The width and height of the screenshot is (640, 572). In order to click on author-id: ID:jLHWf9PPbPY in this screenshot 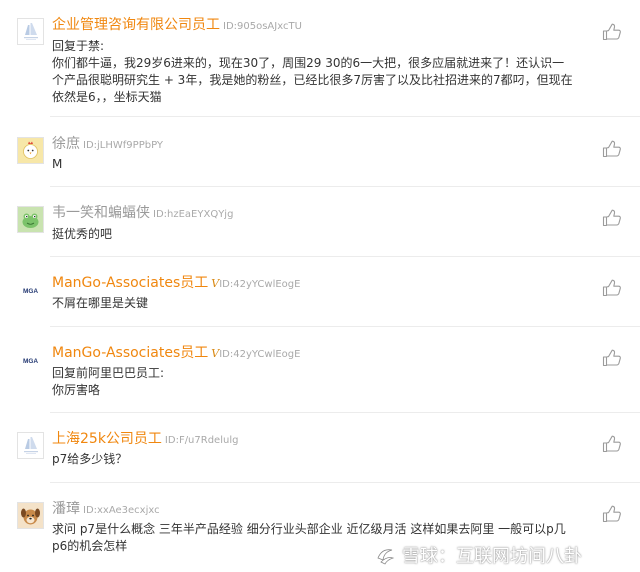, I will do `click(123, 145)`.